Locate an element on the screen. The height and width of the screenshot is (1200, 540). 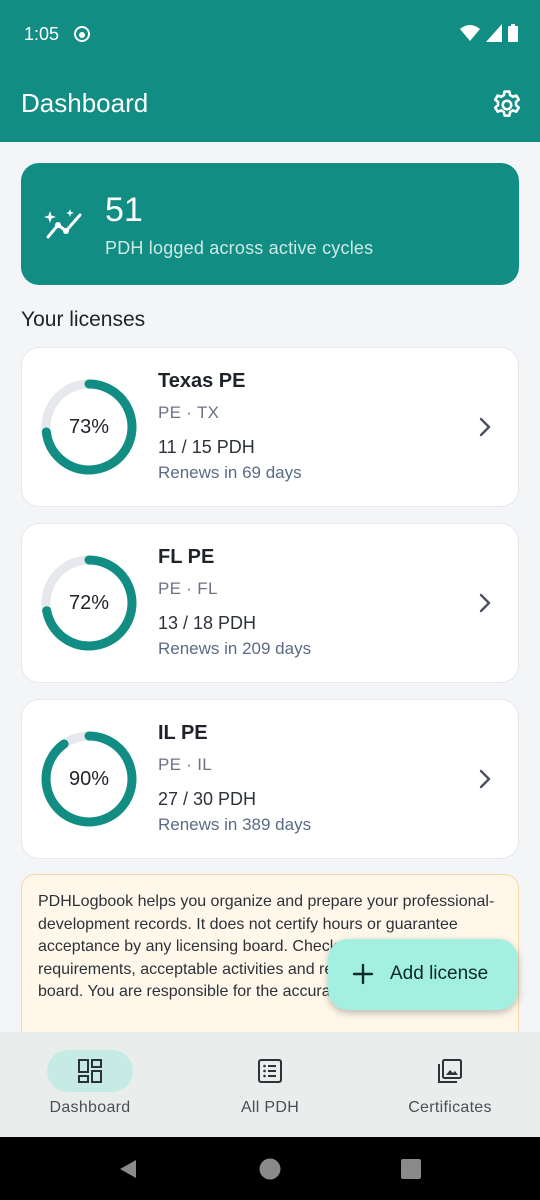
license-name: FL PE is located at coordinates (186, 557).